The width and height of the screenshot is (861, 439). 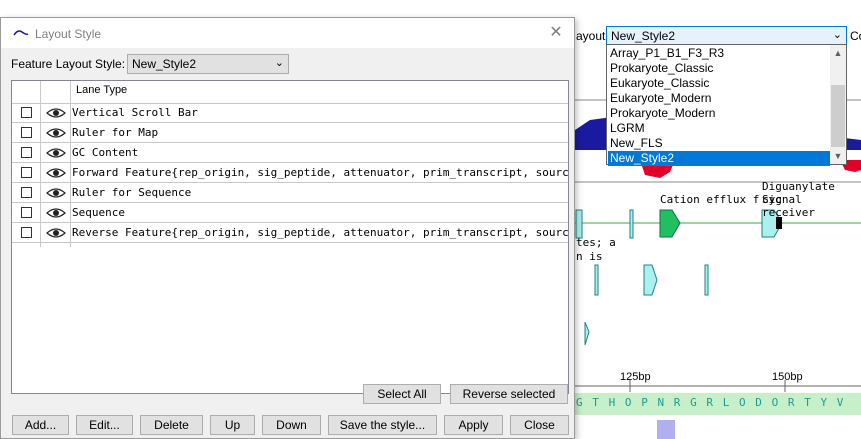 What do you see at coordinates (68, 64) in the screenshot?
I see `feature-layout-style-label: Feature Layout Style:` at bounding box center [68, 64].